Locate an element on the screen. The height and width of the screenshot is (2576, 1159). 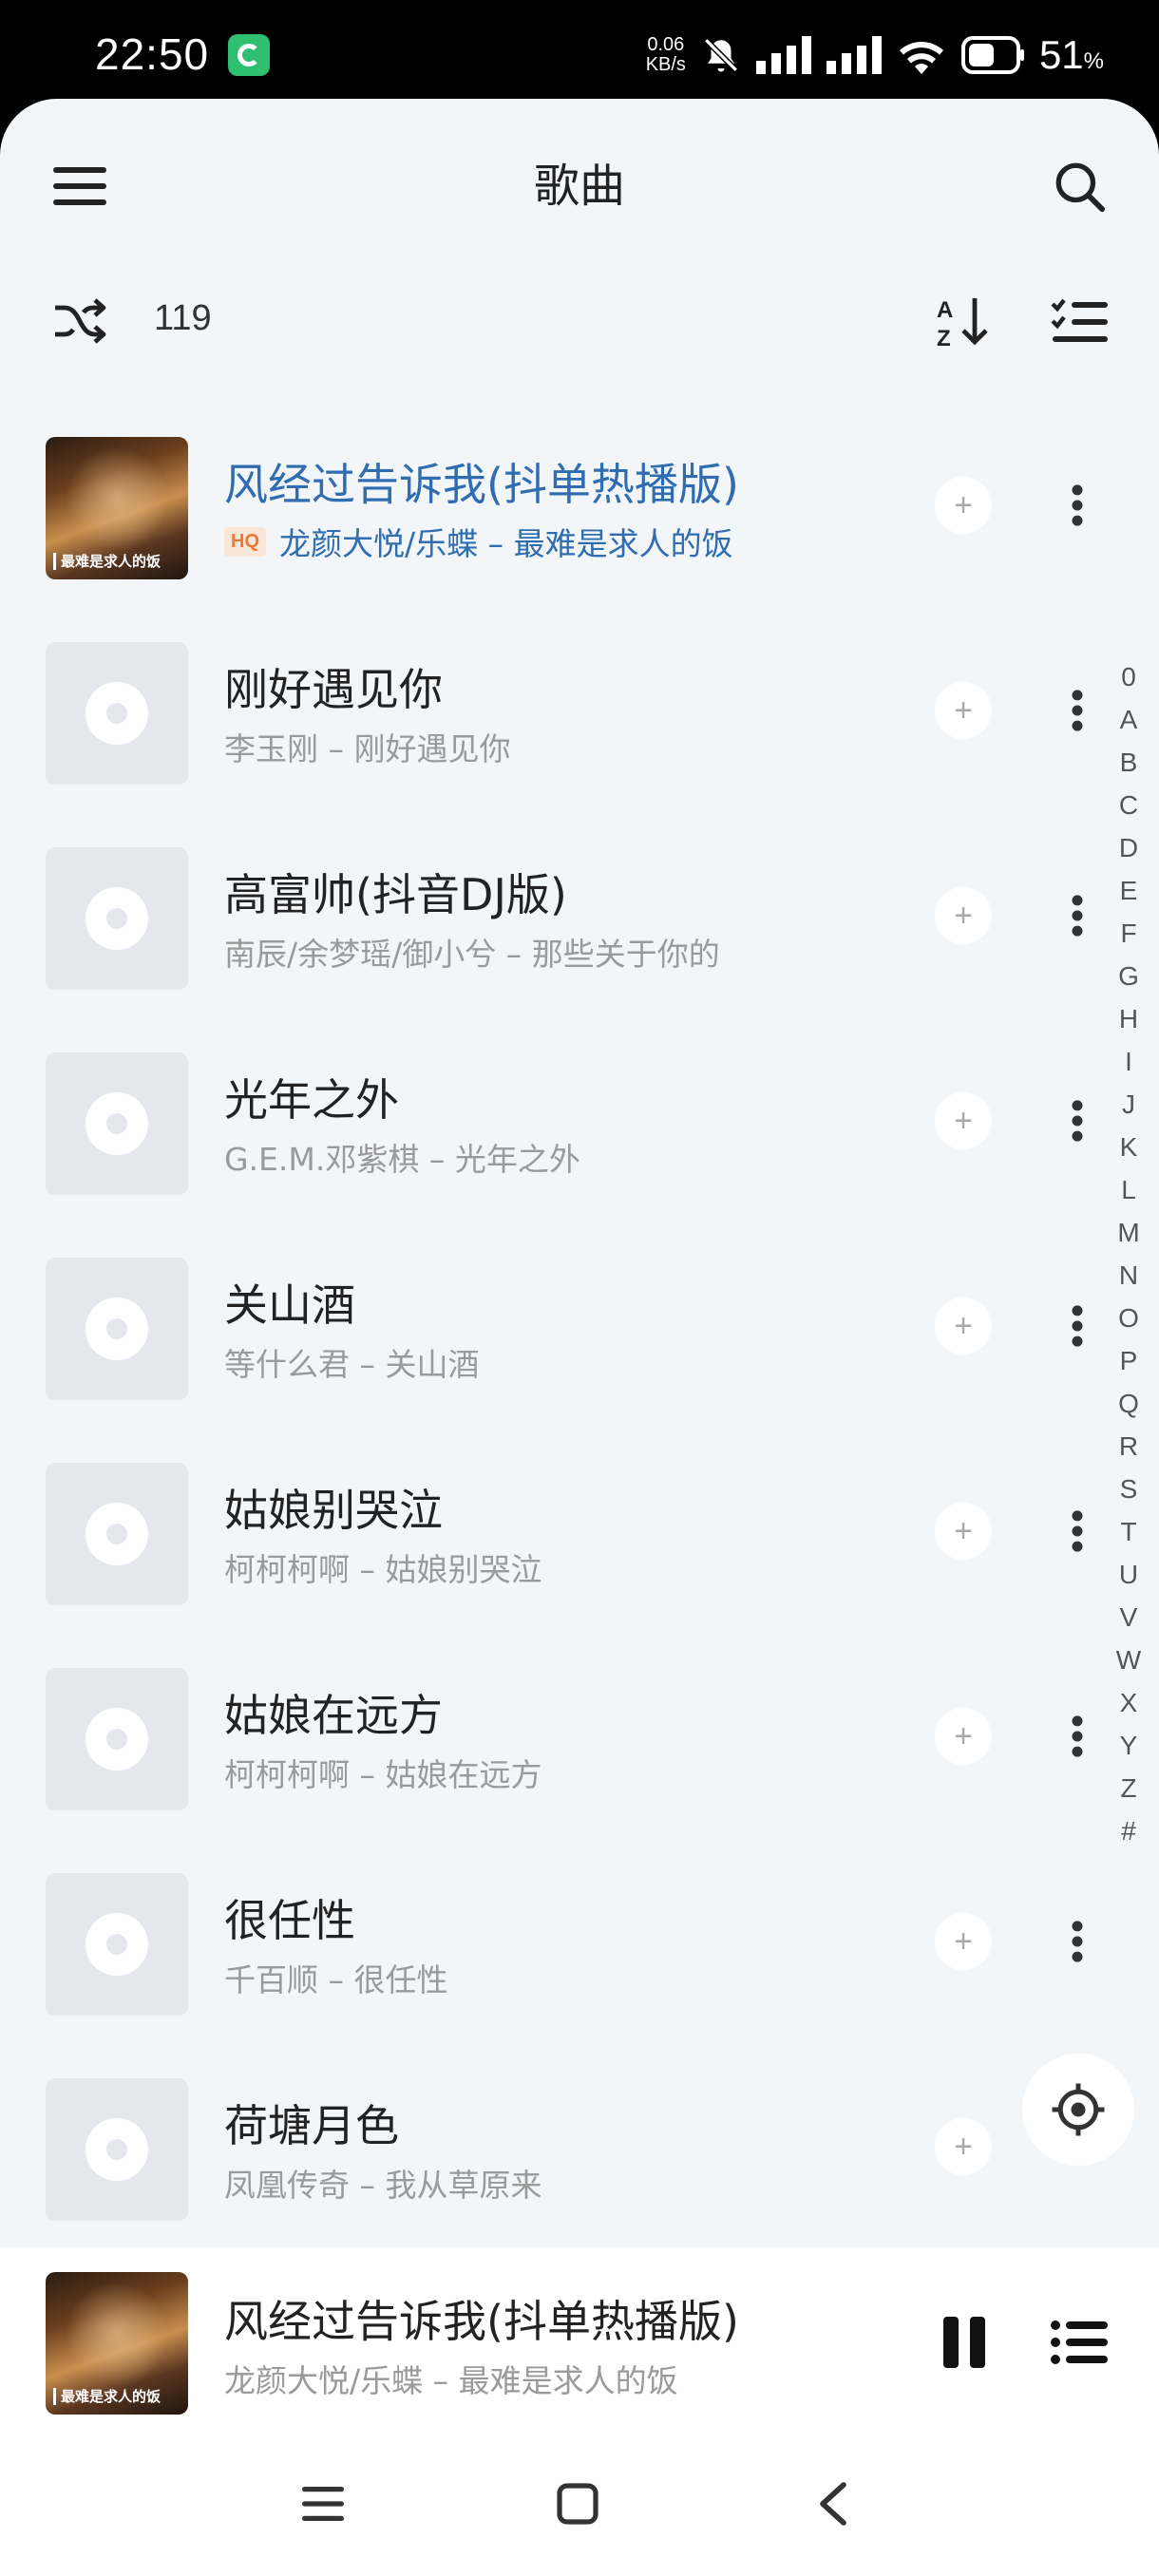
now-playing-title: 风经过告诉我(抖单热播版) is located at coordinates (481, 2321).